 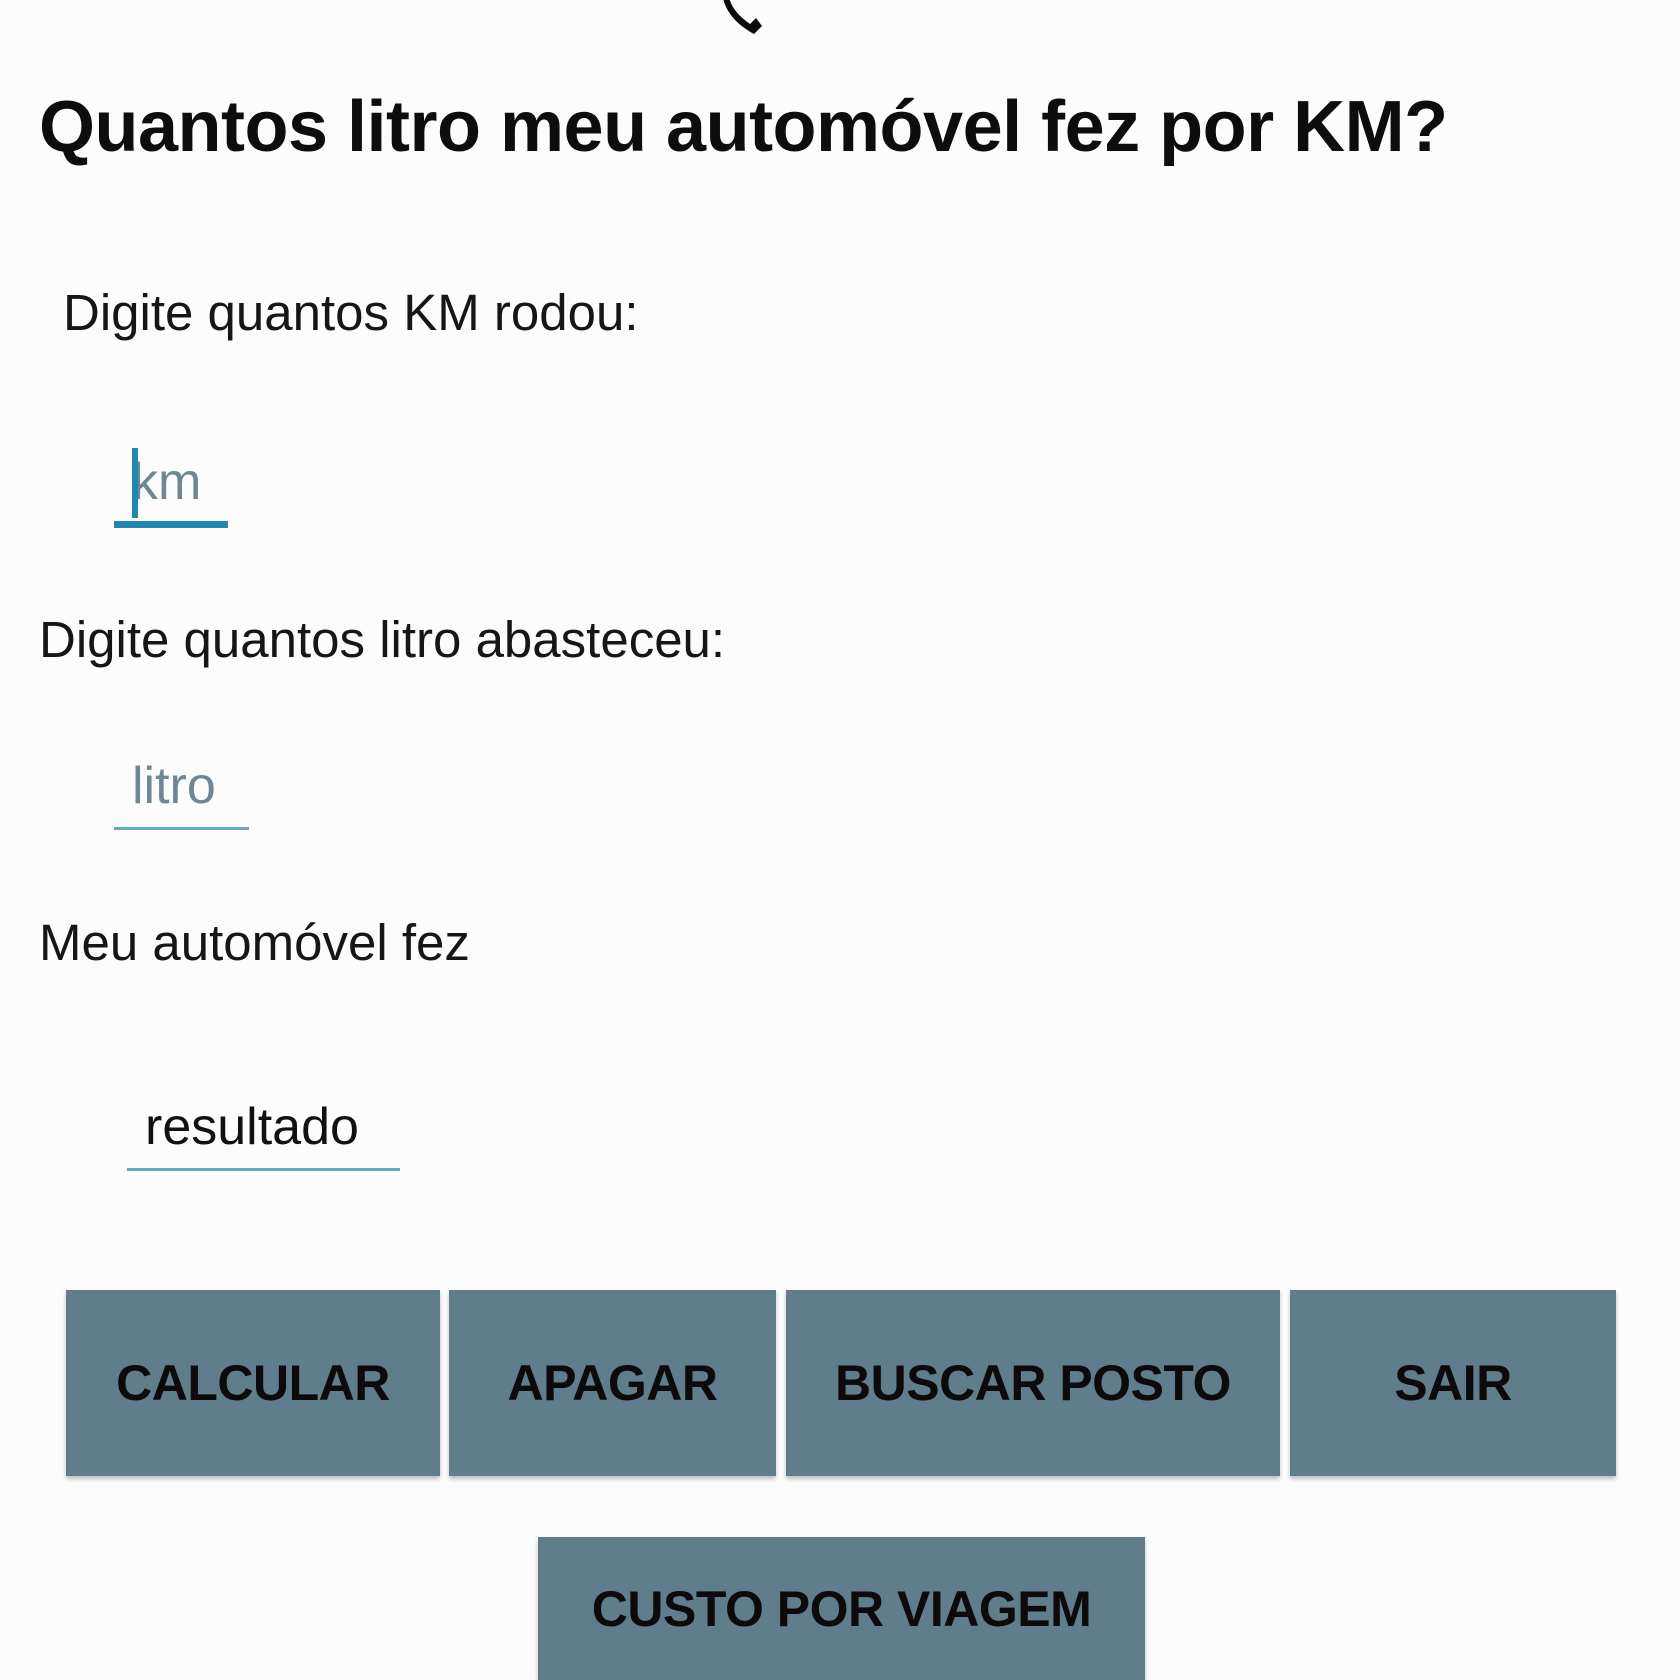 What do you see at coordinates (612, 1383) in the screenshot?
I see `apagar-button: APAGAR` at bounding box center [612, 1383].